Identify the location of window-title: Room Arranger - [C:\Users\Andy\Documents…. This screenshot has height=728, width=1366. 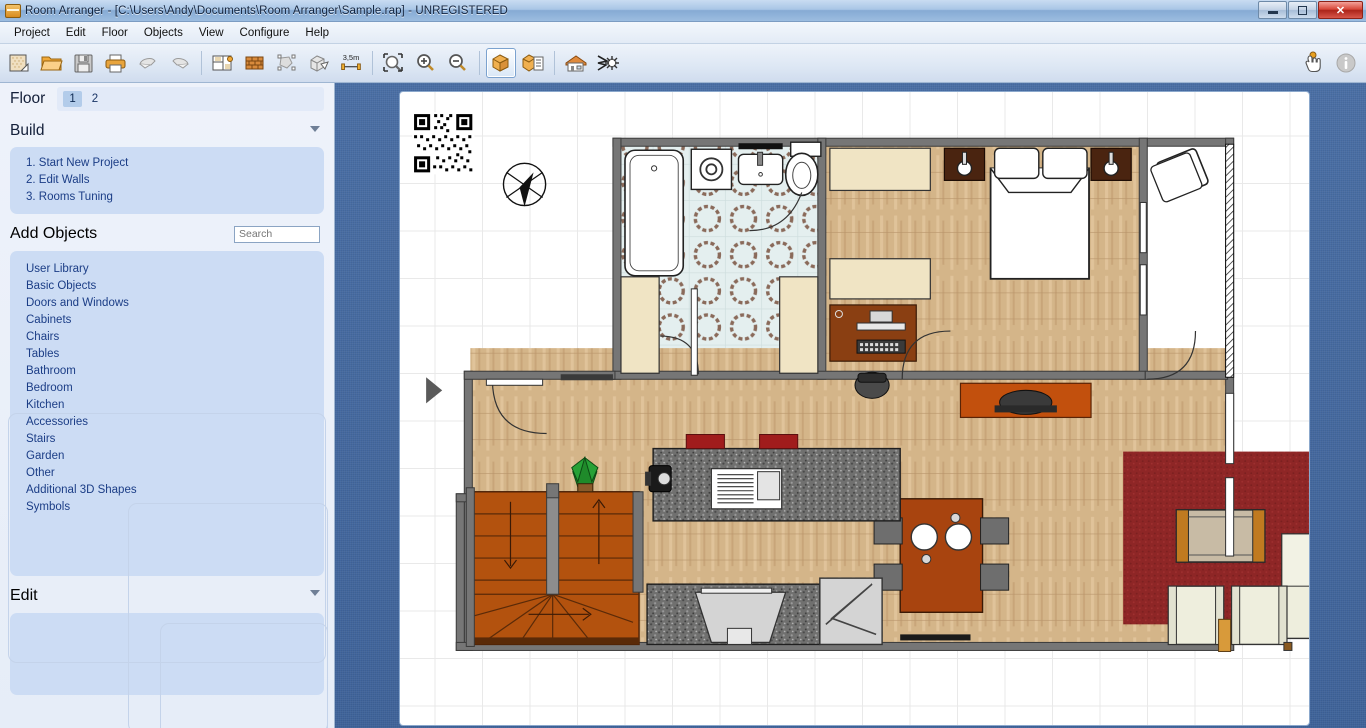
(266, 10).